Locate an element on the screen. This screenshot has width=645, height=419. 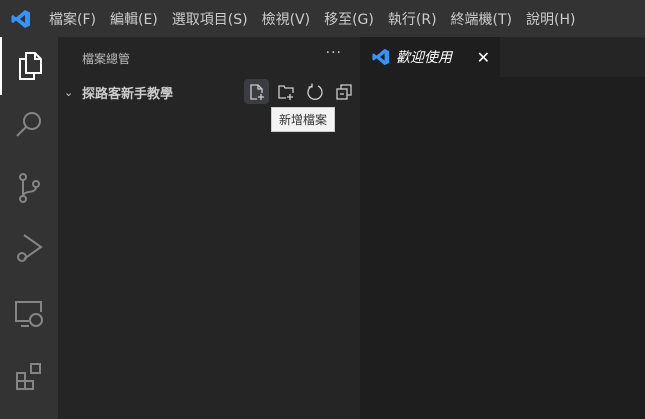
tab-bar: 歡迎使用 ✕ is located at coordinates (502, 57).